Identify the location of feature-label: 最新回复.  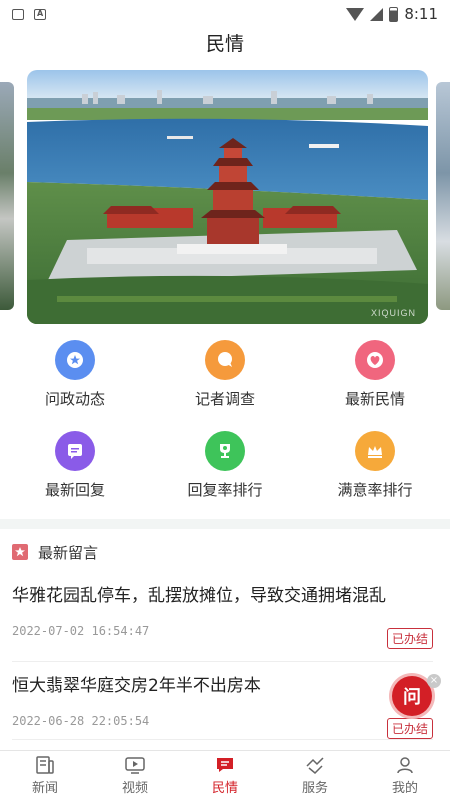
(74, 490).